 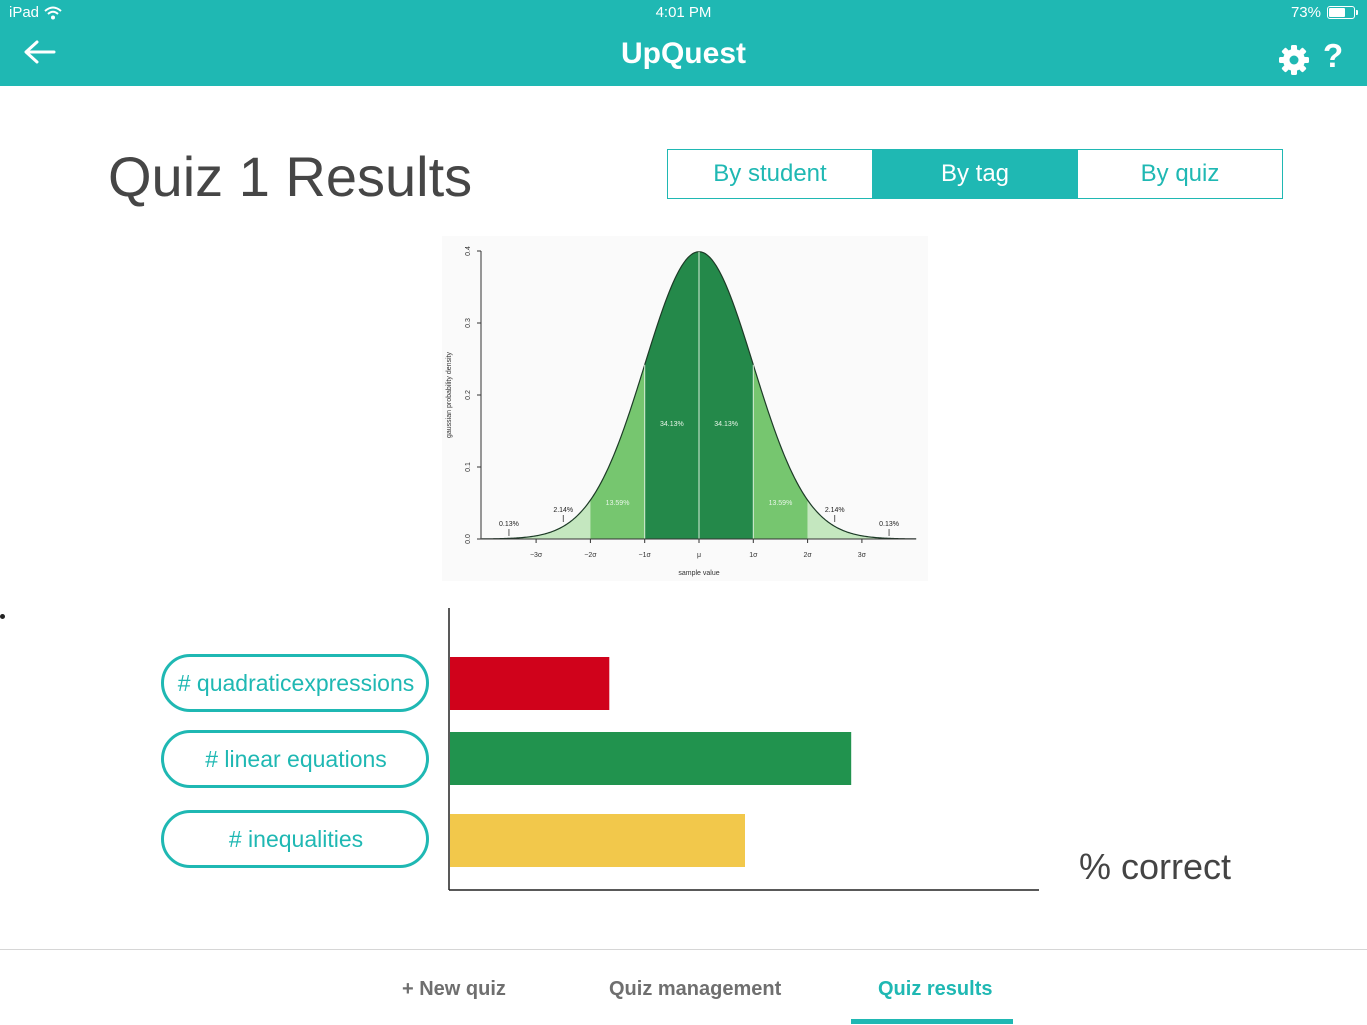 I want to click on tag-linear-equations: # linear equations, so click(x=295, y=759).